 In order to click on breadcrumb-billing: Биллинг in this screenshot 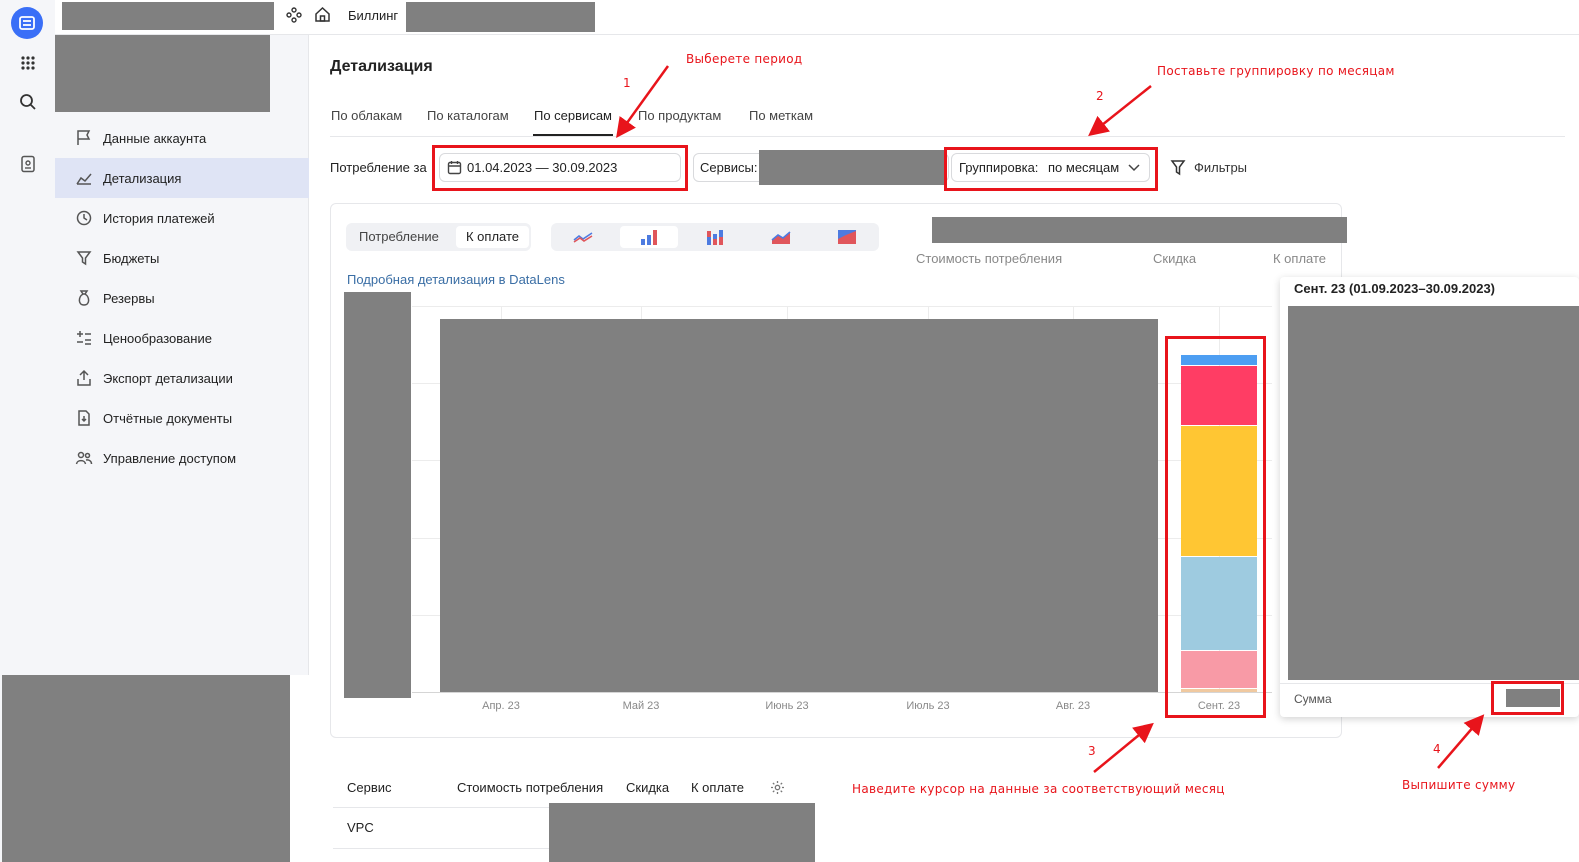, I will do `click(373, 15)`.